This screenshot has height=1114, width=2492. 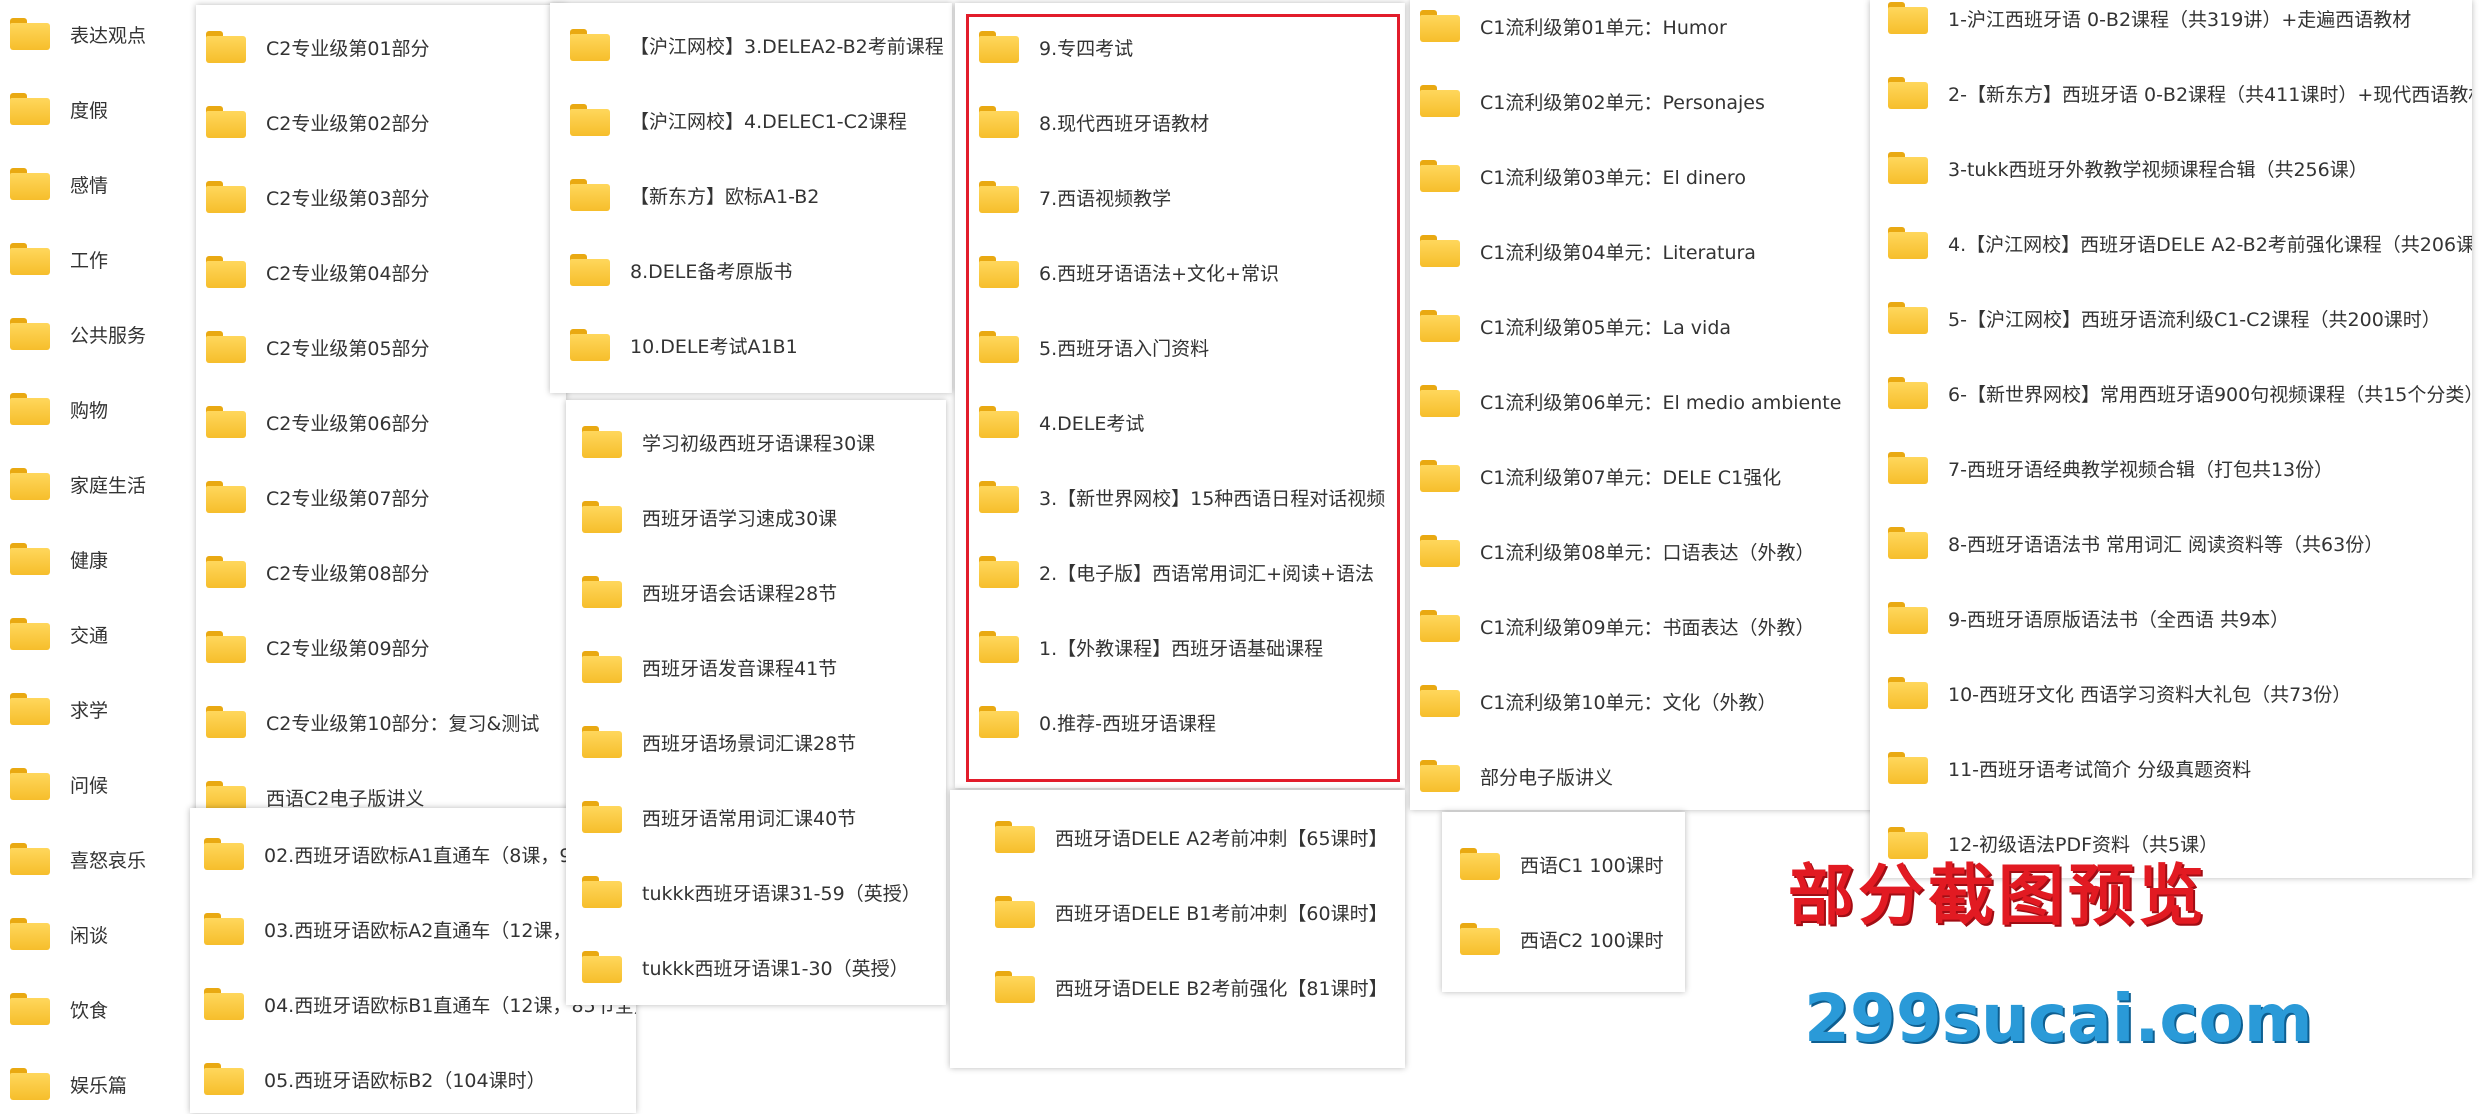 I want to click on folder-item: C2专业级第04部分, so click(x=381, y=272).